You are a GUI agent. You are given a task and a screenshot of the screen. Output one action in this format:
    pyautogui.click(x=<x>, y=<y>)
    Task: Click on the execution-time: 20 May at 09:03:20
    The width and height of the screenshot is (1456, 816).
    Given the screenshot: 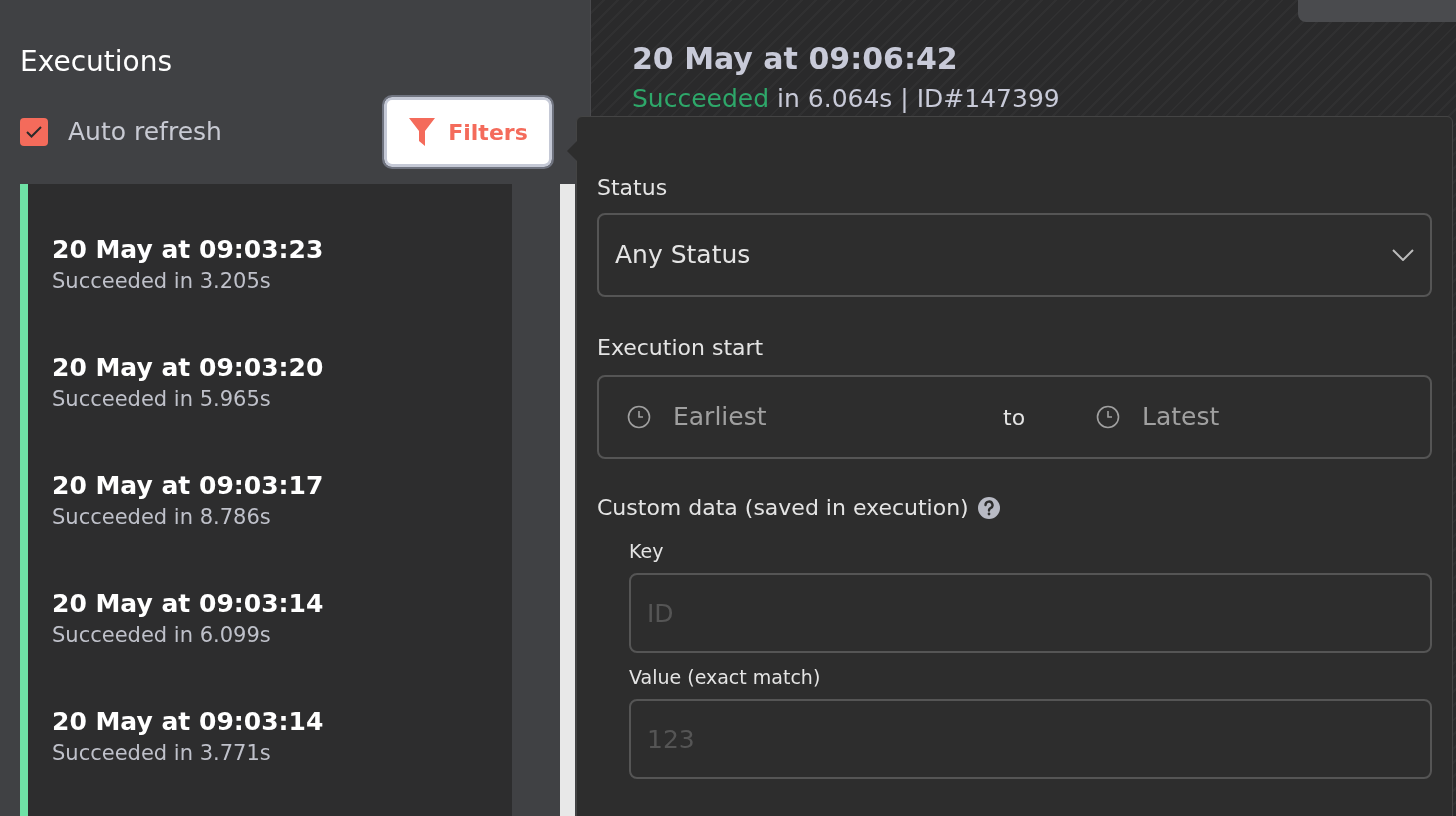 What is the action you would take?
    pyautogui.click(x=188, y=368)
    